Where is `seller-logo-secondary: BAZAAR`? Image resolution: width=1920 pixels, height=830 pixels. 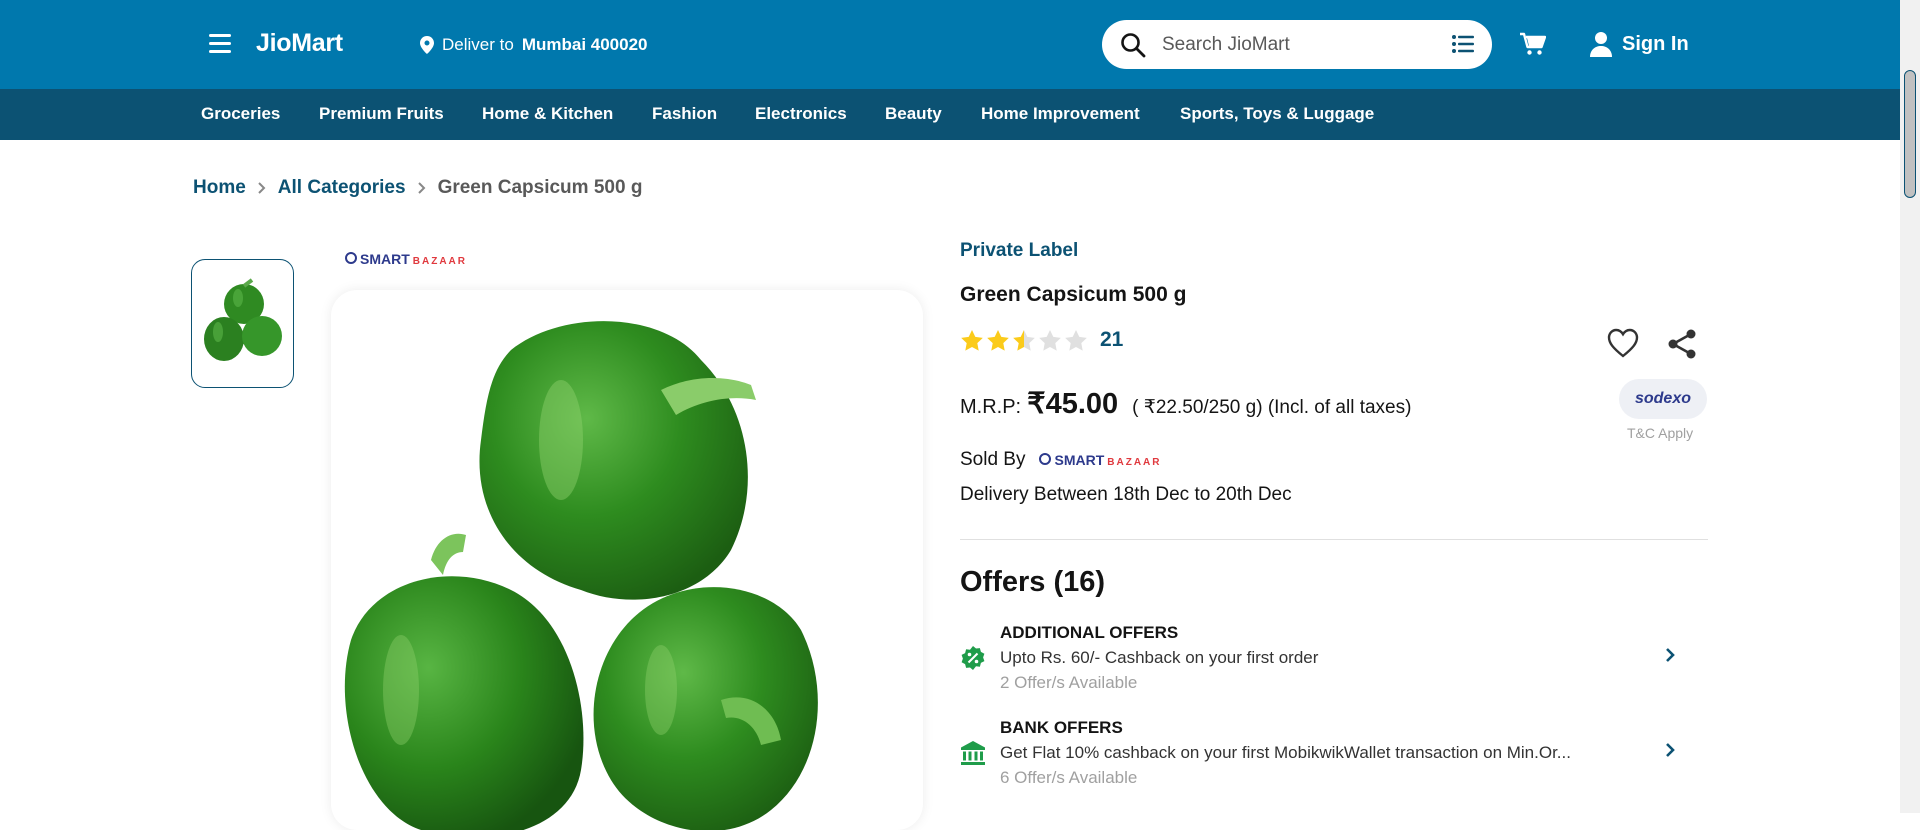 seller-logo-secondary: BAZAAR is located at coordinates (1134, 462).